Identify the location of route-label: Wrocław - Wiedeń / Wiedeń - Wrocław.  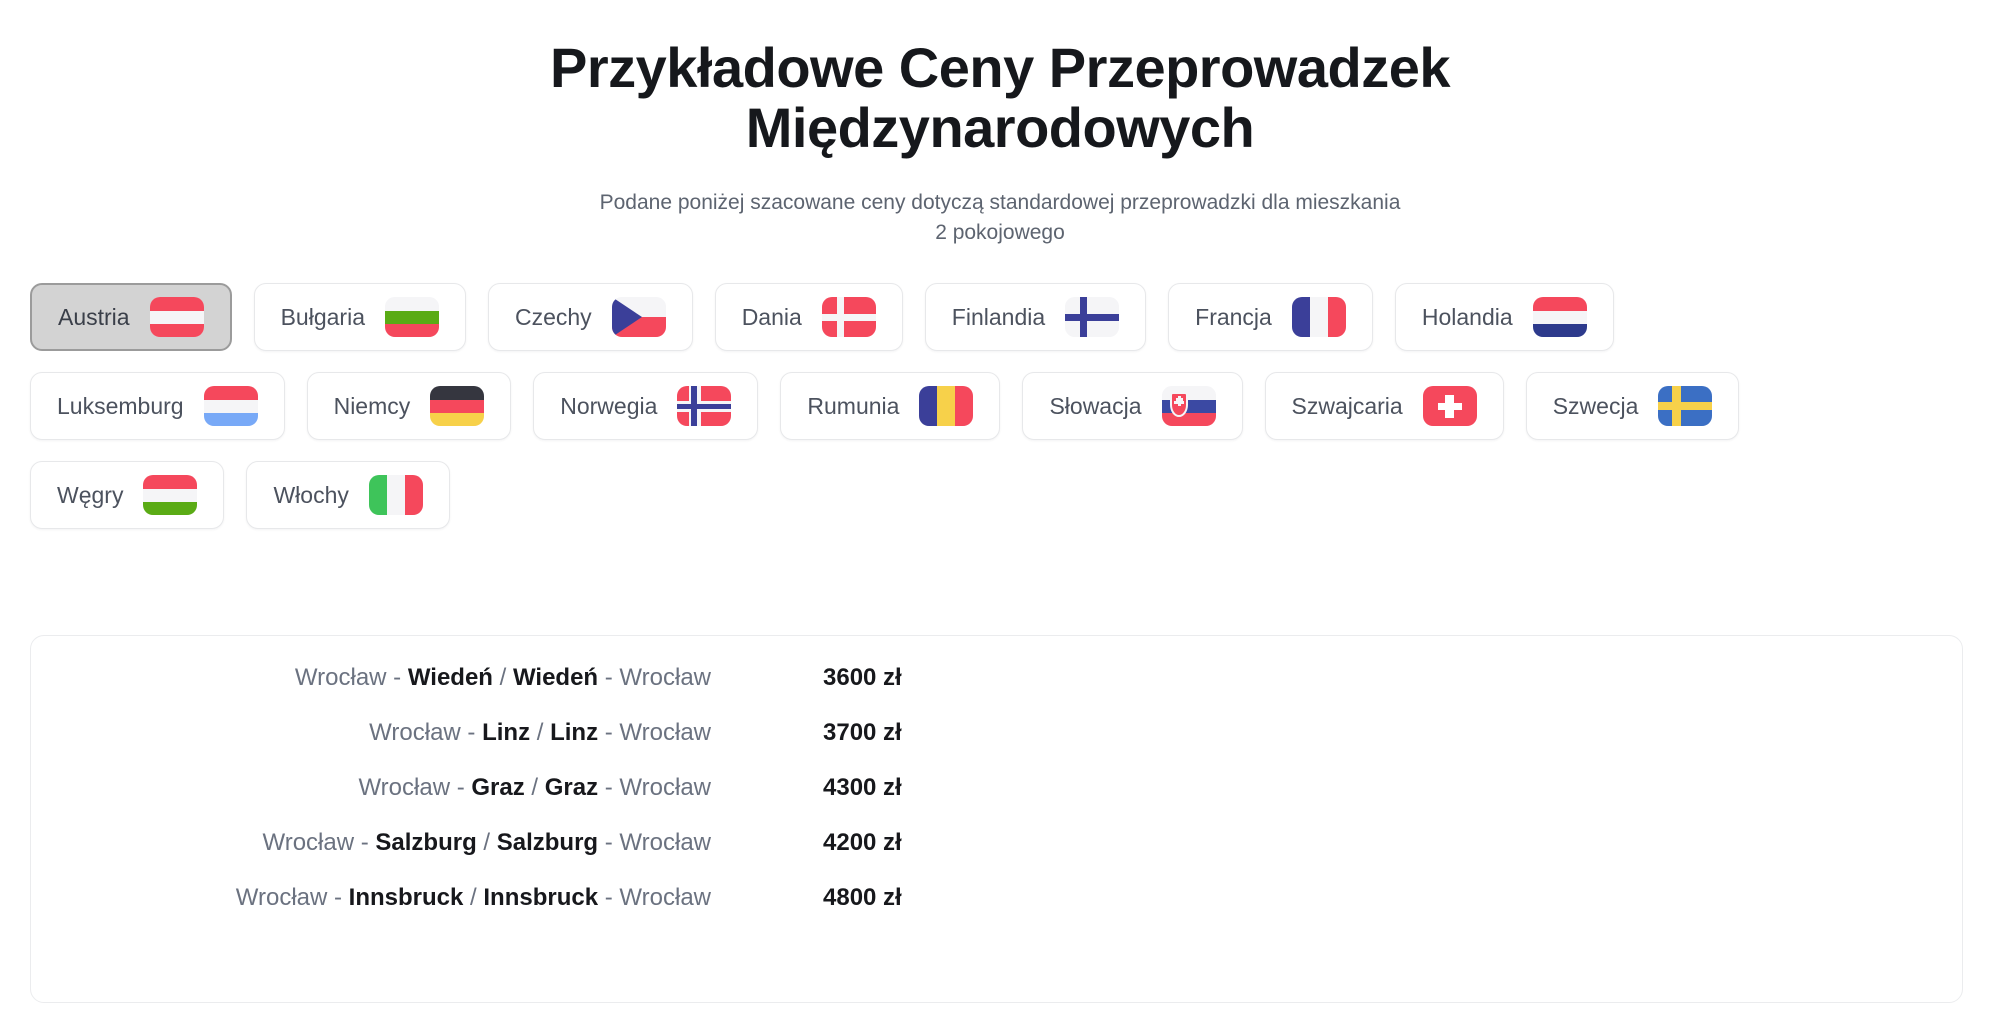
(502, 677).